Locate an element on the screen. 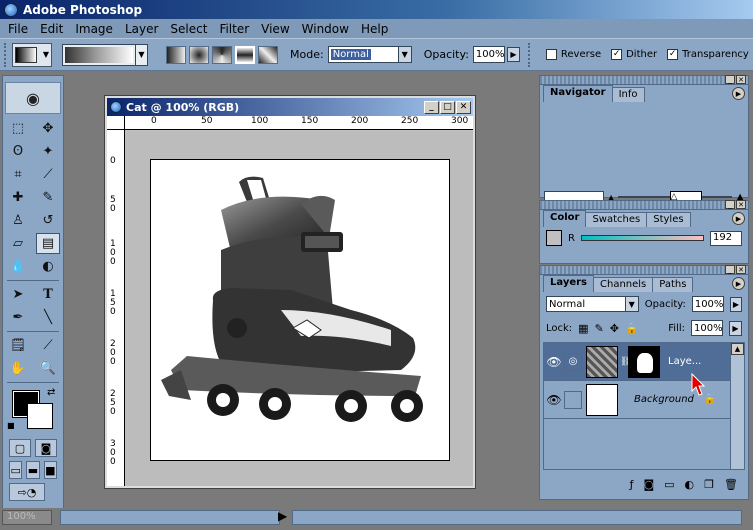 This screenshot has width=753, height=530. layers-scrollbar: ▲ is located at coordinates (737, 406).